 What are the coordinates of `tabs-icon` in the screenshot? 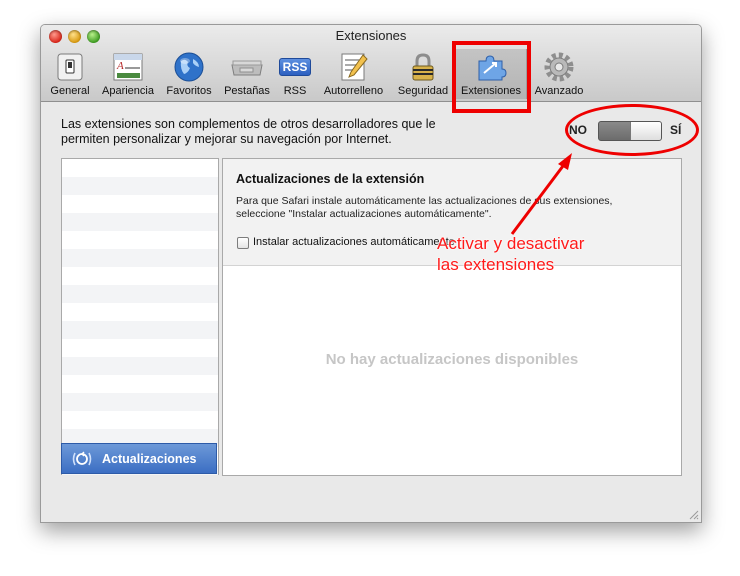 It's located at (247, 68).